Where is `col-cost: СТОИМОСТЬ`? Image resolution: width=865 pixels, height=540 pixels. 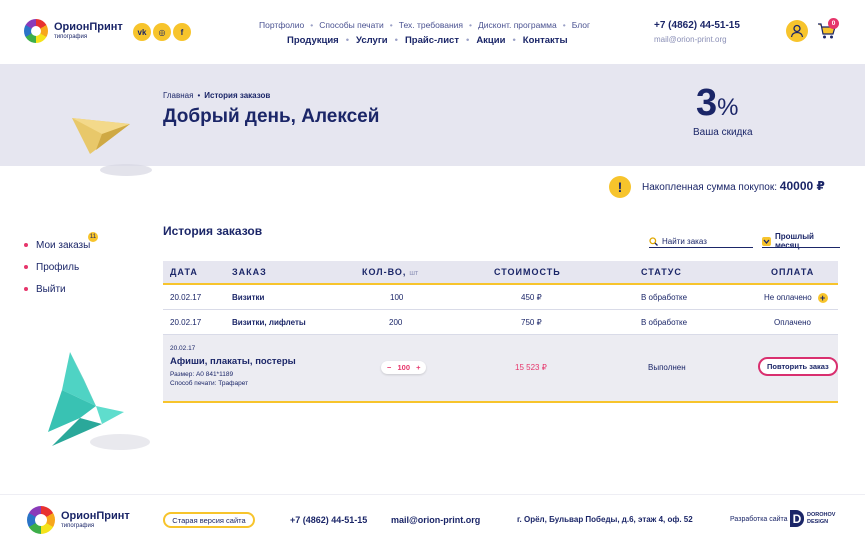 col-cost: СТОИМОСТЬ is located at coordinates (527, 272).